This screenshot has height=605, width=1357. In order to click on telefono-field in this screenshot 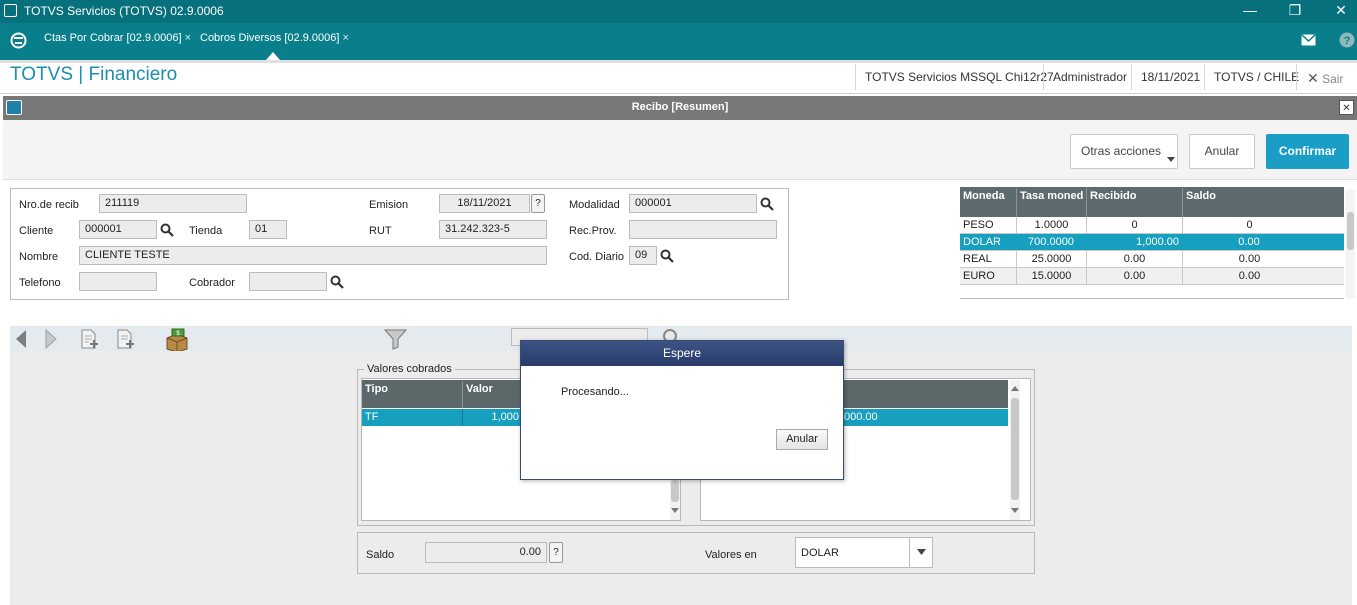, I will do `click(118, 281)`.